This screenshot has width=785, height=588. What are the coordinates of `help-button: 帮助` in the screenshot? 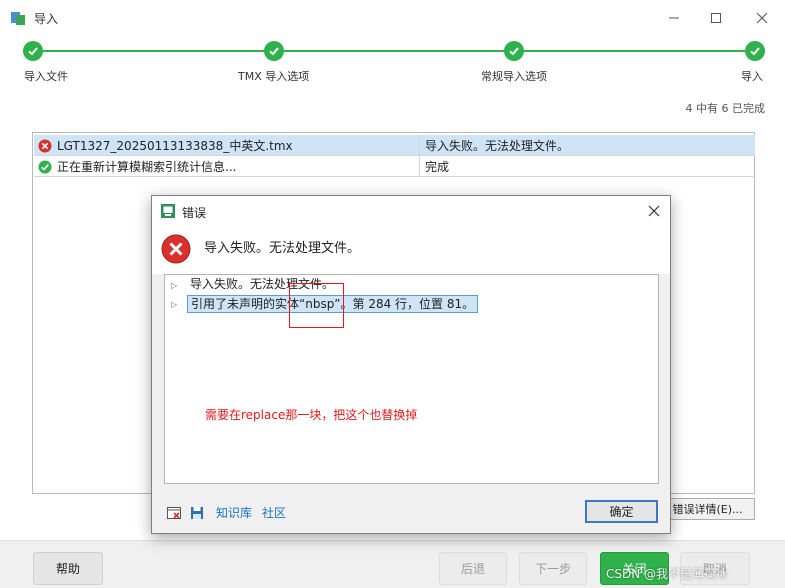 It's located at (68, 568).